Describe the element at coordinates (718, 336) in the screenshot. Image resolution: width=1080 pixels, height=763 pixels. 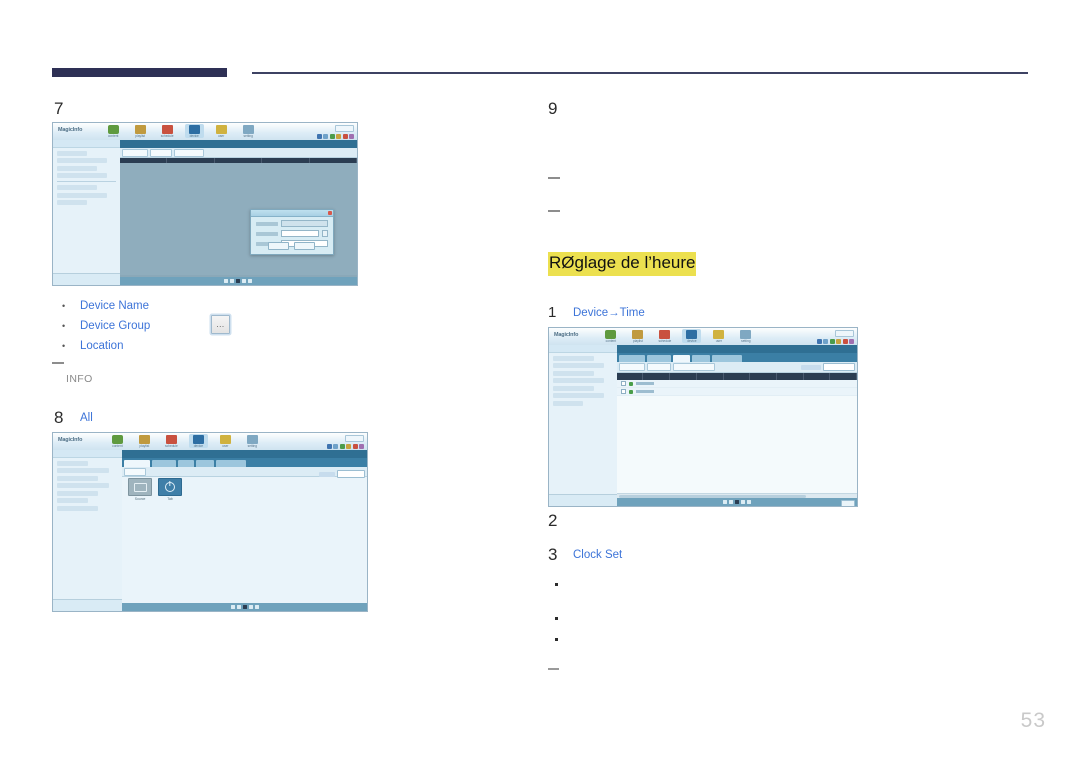
I see `shot9-nav-user: user` at that location.